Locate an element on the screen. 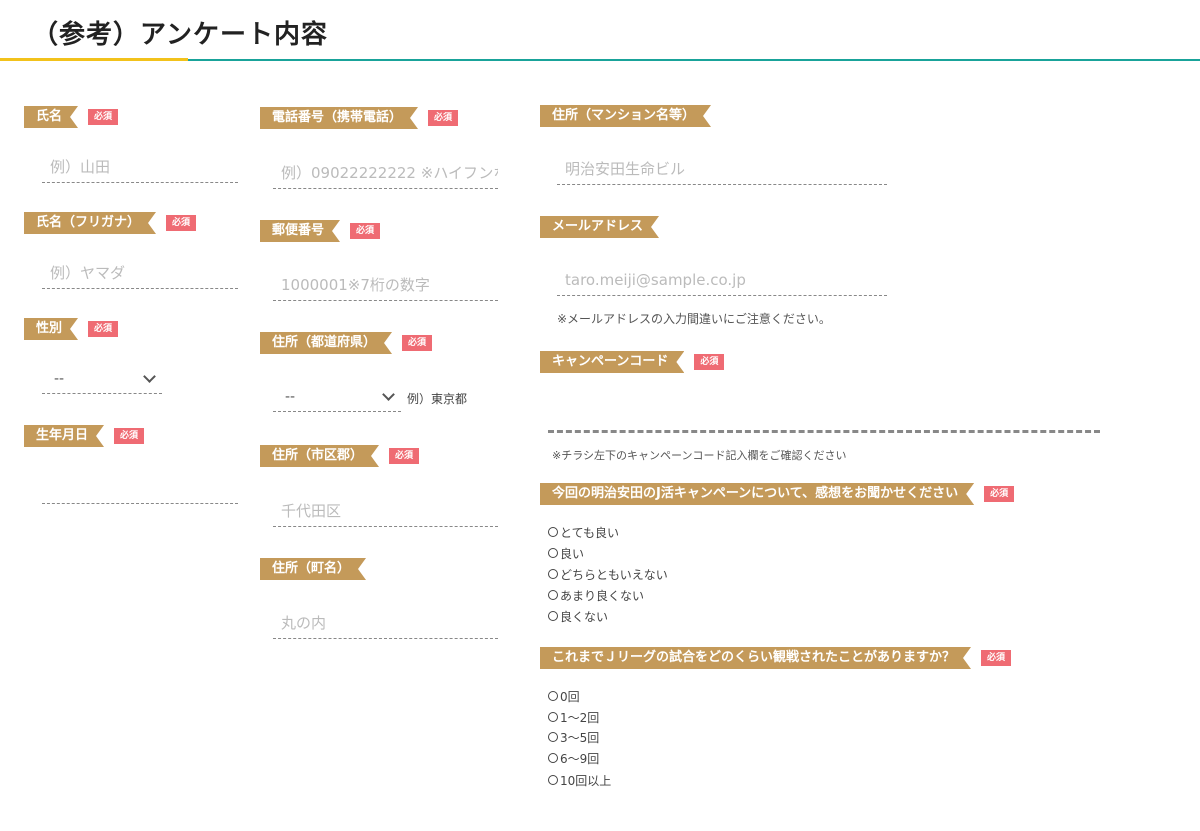 The width and height of the screenshot is (1200, 831). gender-selected-value: -- is located at coordinates (59, 378).